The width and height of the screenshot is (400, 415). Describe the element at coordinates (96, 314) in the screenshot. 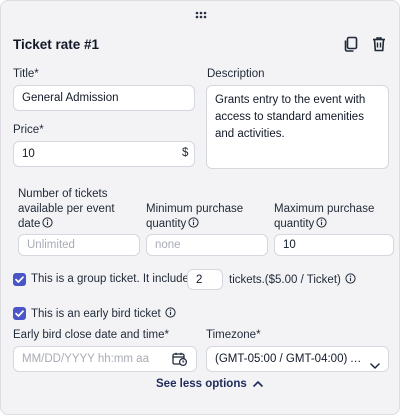

I see `early-bird-label: This is an early bird ticket` at that location.